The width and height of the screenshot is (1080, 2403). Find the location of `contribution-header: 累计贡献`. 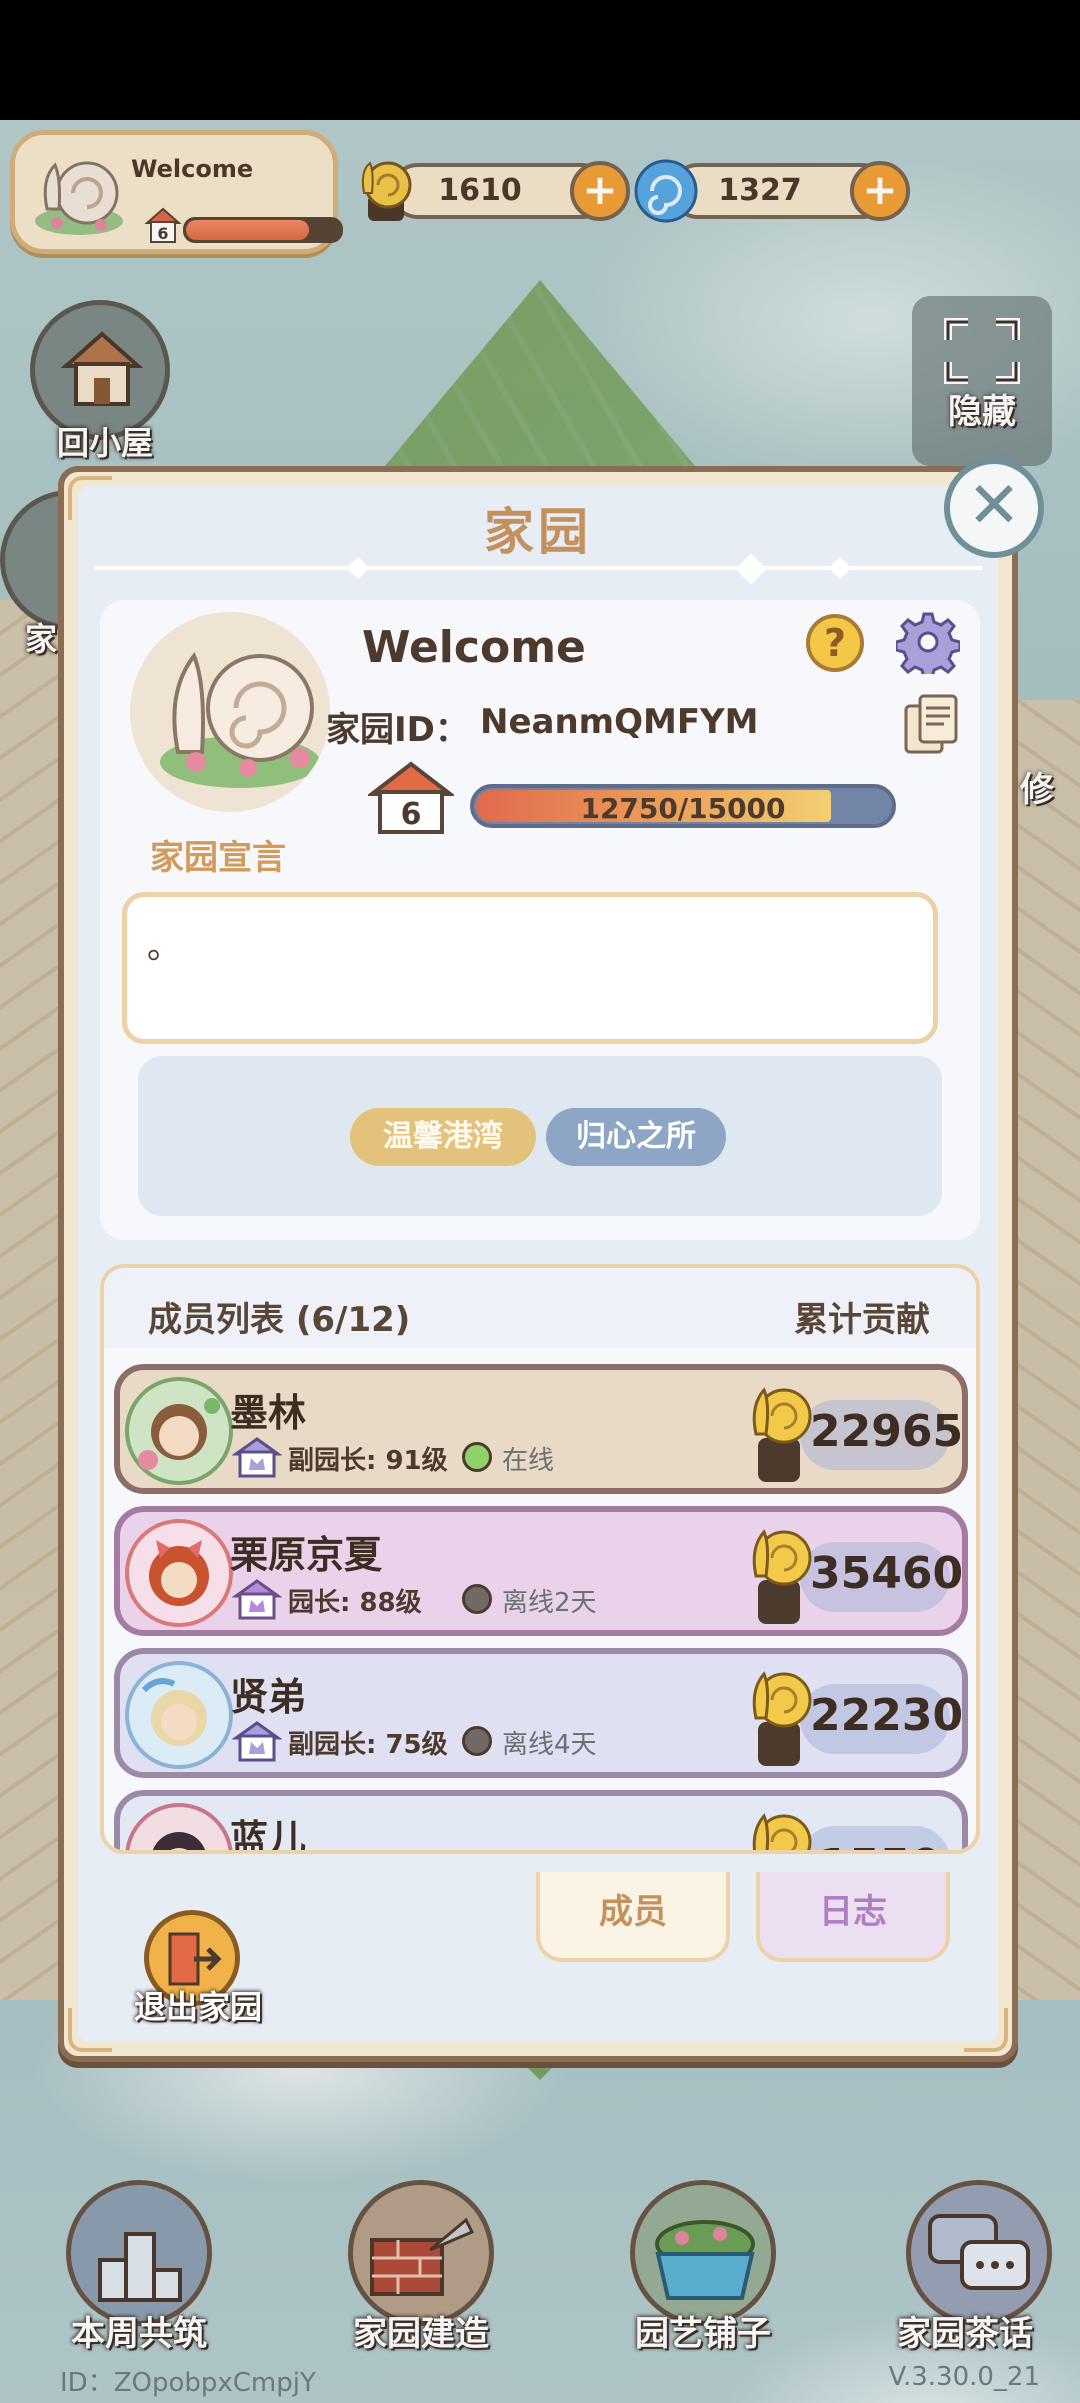

contribution-header: 累计贡献 is located at coordinates (862, 1320).